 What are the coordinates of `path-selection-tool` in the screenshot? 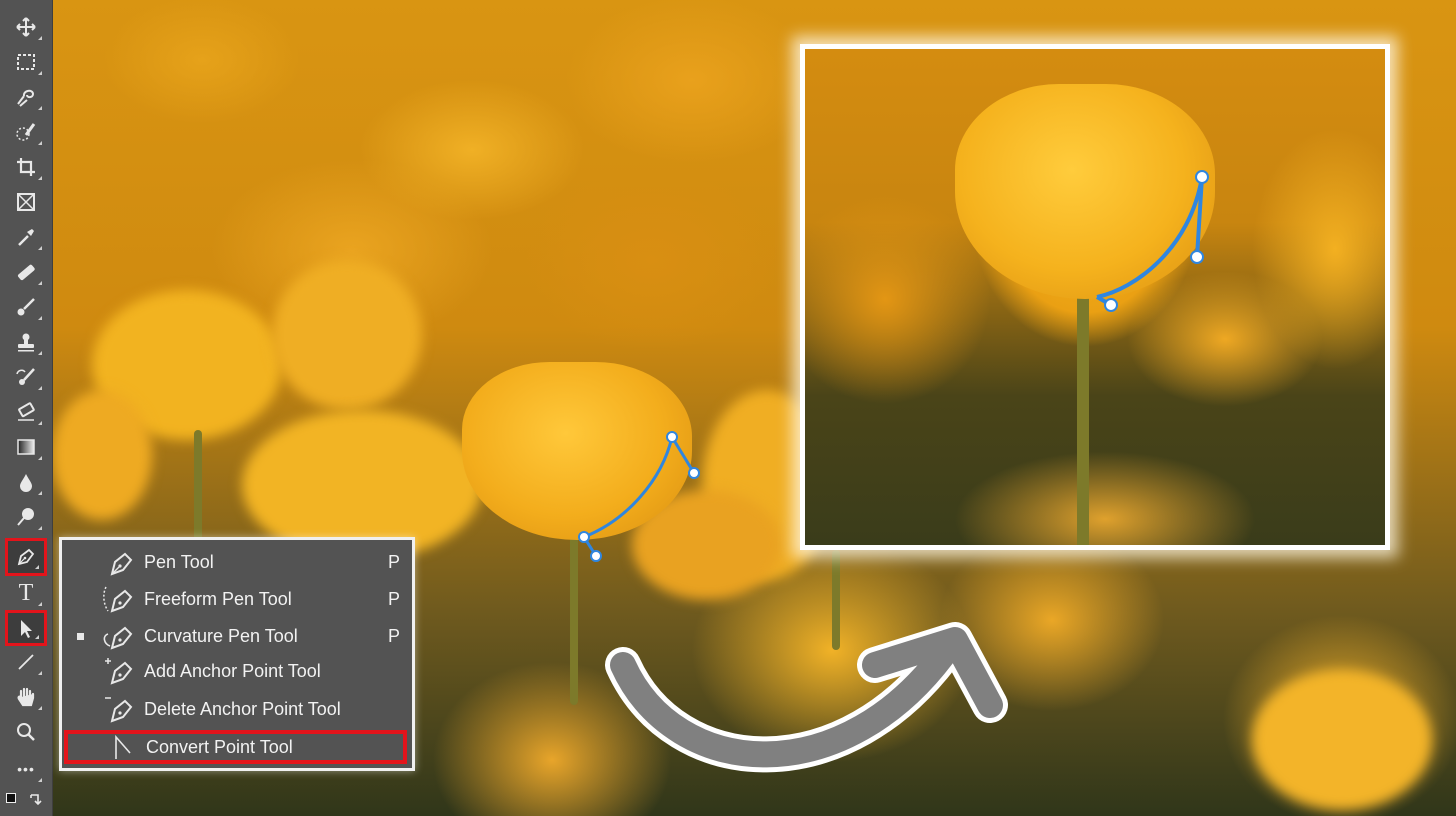 It's located at (26, 628).